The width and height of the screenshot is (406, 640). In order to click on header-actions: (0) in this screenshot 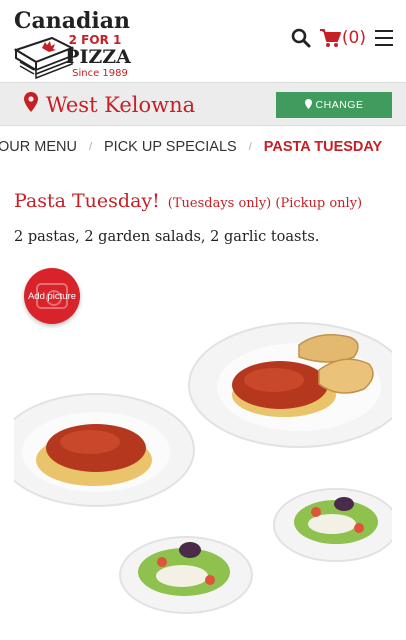, I will do `click(342, 38)`.